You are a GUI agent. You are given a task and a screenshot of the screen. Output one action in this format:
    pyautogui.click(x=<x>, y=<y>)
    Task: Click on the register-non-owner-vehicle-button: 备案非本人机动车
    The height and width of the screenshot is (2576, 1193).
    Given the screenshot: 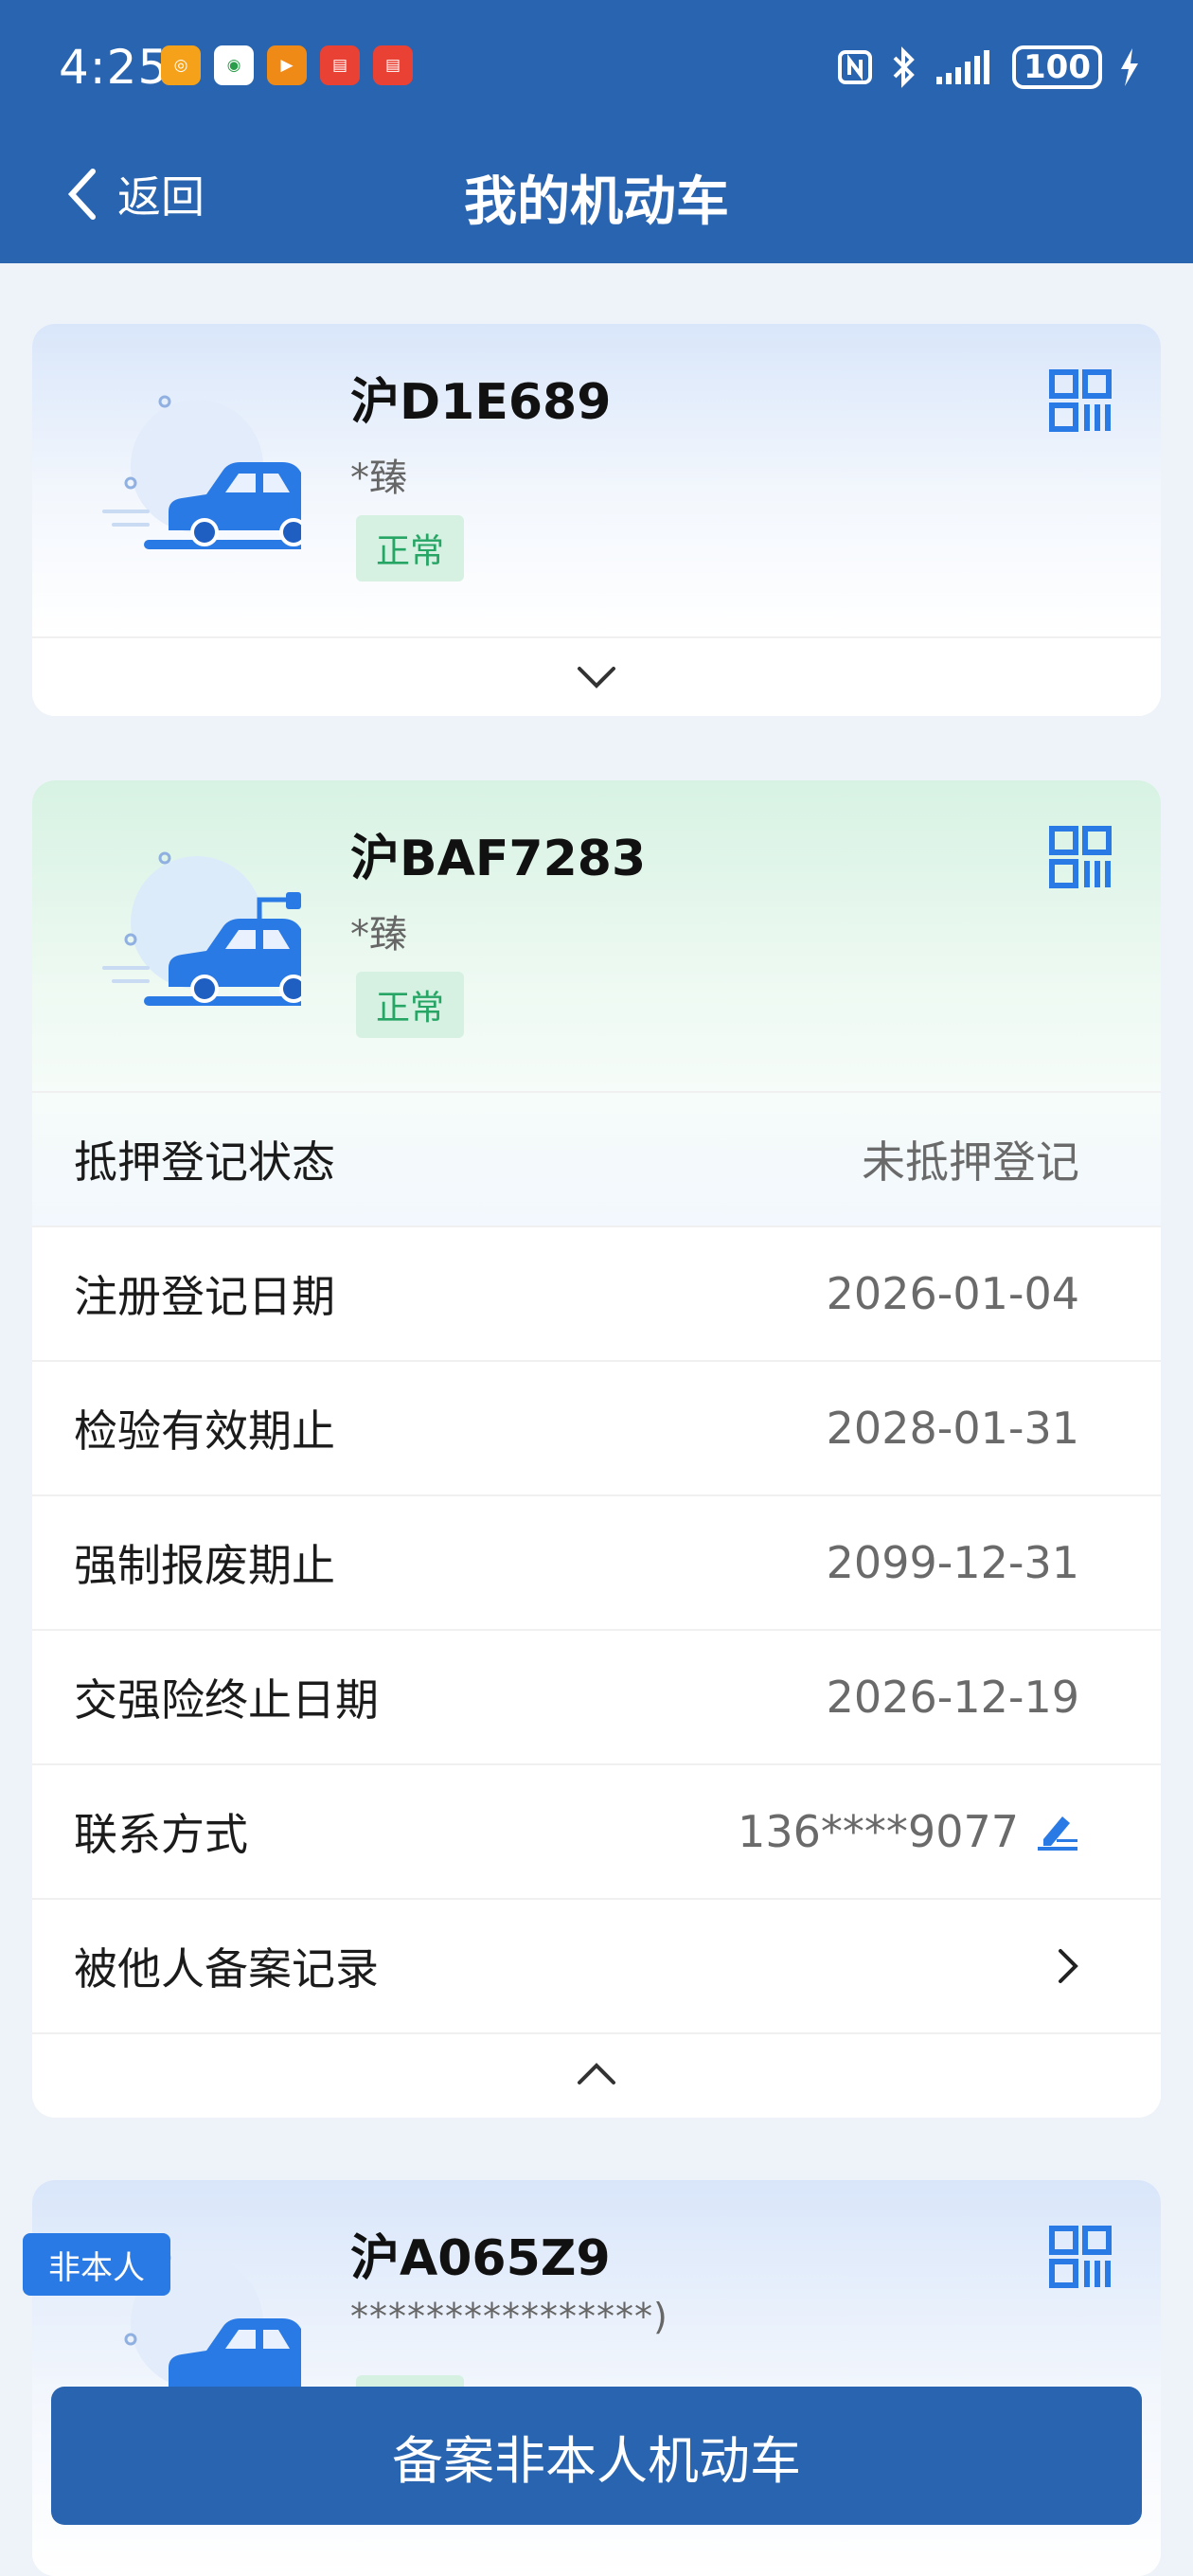 What is the action you would take?
    pyautogui.click(x=596, y=2456)
    